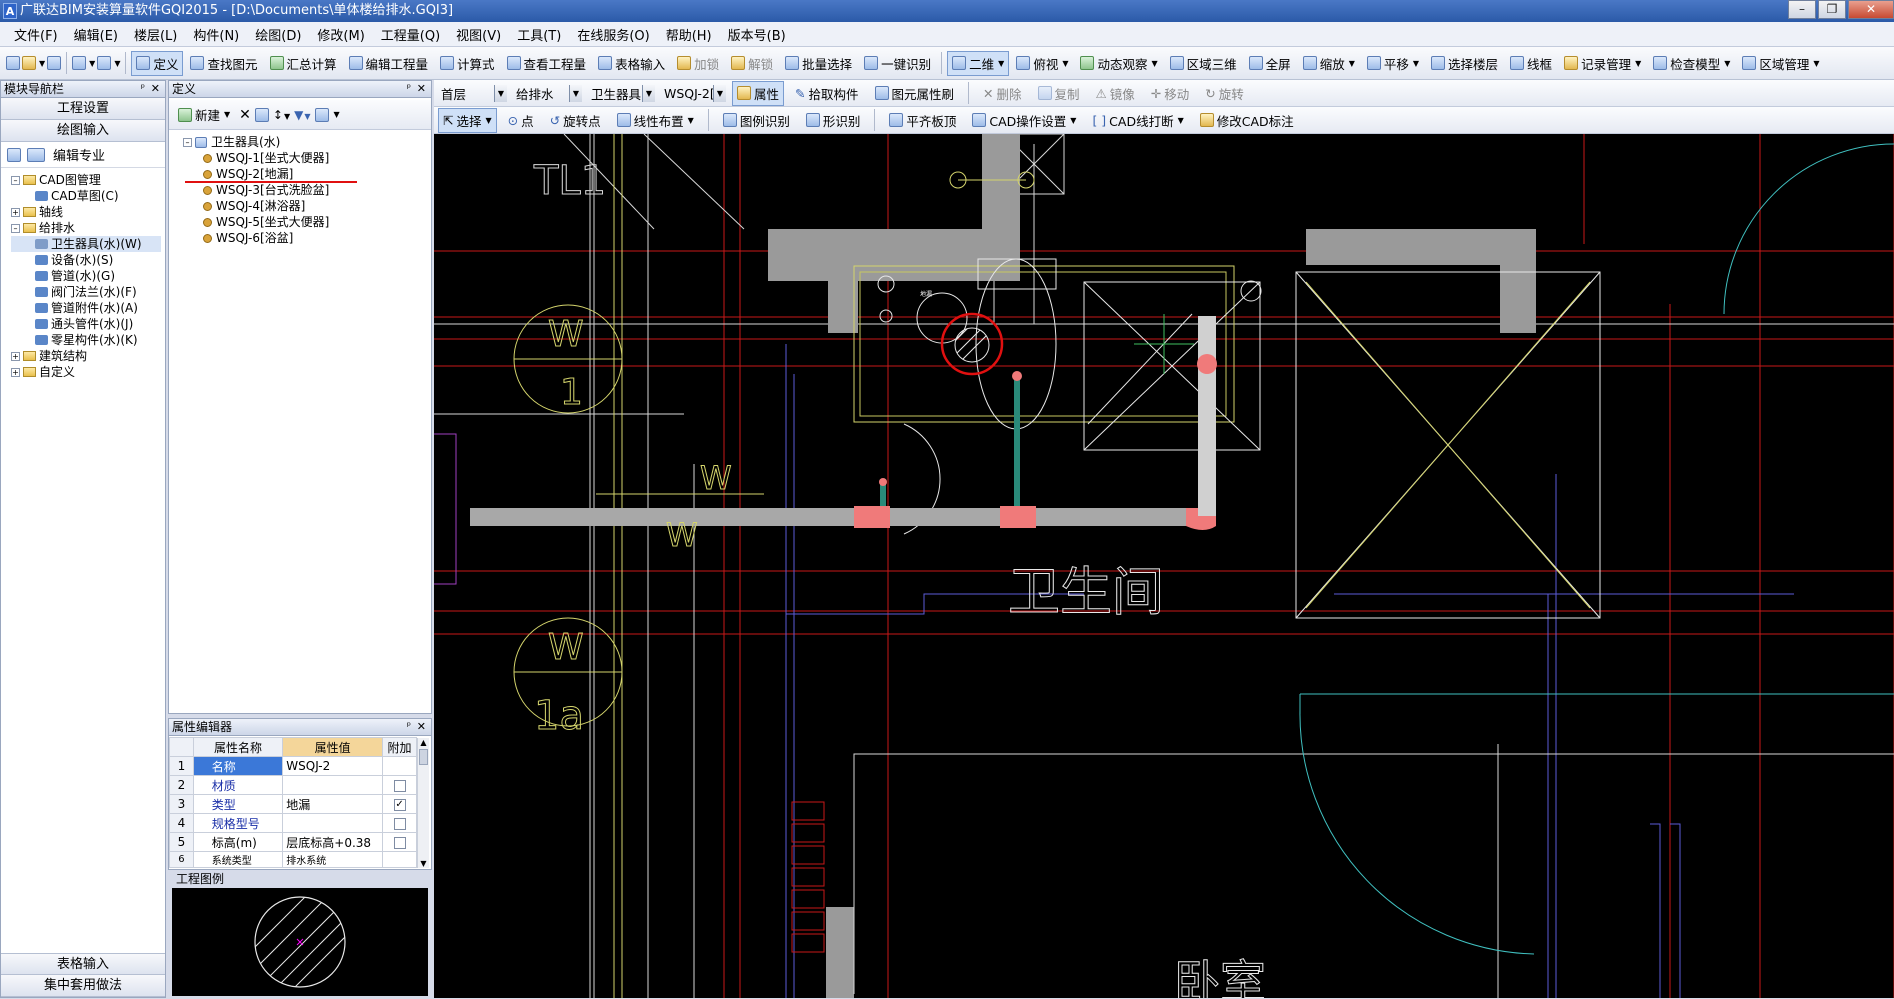  Describe the element at coordinates (307, 190) in the screenshot. I see `def-item: WSQJ-3[台式洗脸盆]` at that location.